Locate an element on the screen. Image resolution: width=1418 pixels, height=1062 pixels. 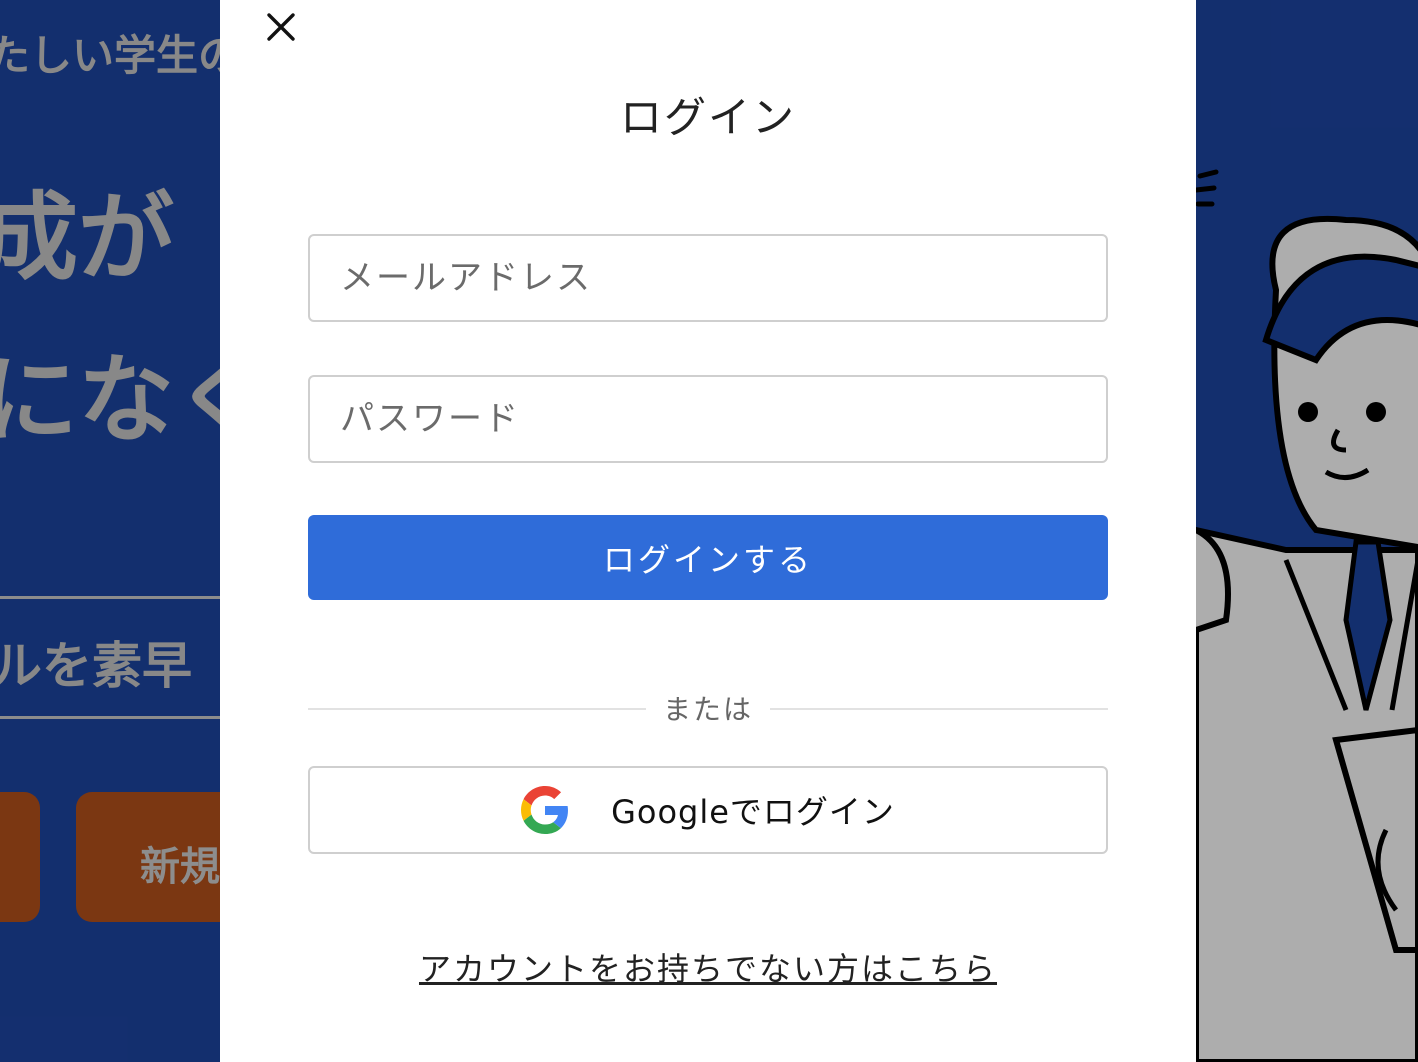
password-field is located at coordinates (708, 419).